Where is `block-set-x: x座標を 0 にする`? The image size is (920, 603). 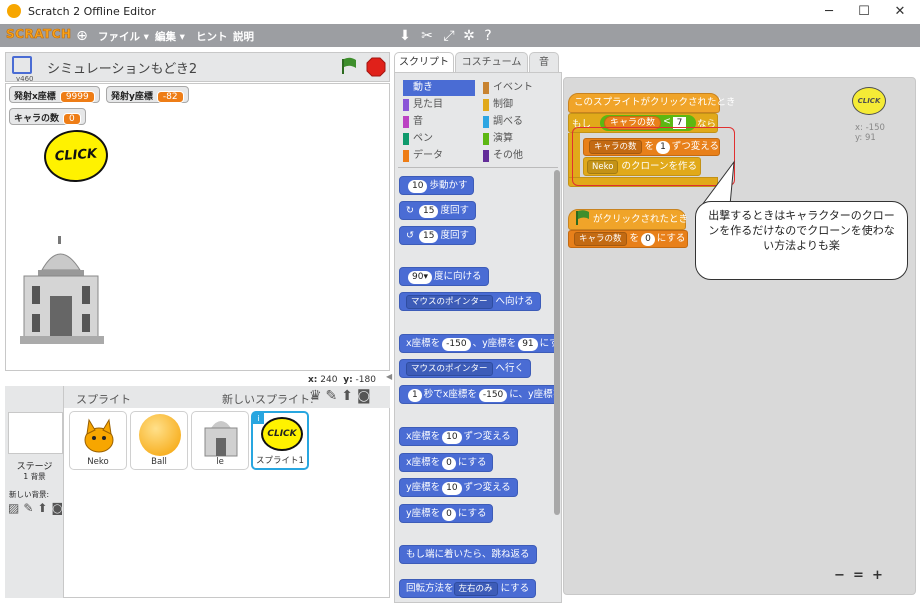
block-set-x: x座標を 0 にする is located at coordinates (446, 462).